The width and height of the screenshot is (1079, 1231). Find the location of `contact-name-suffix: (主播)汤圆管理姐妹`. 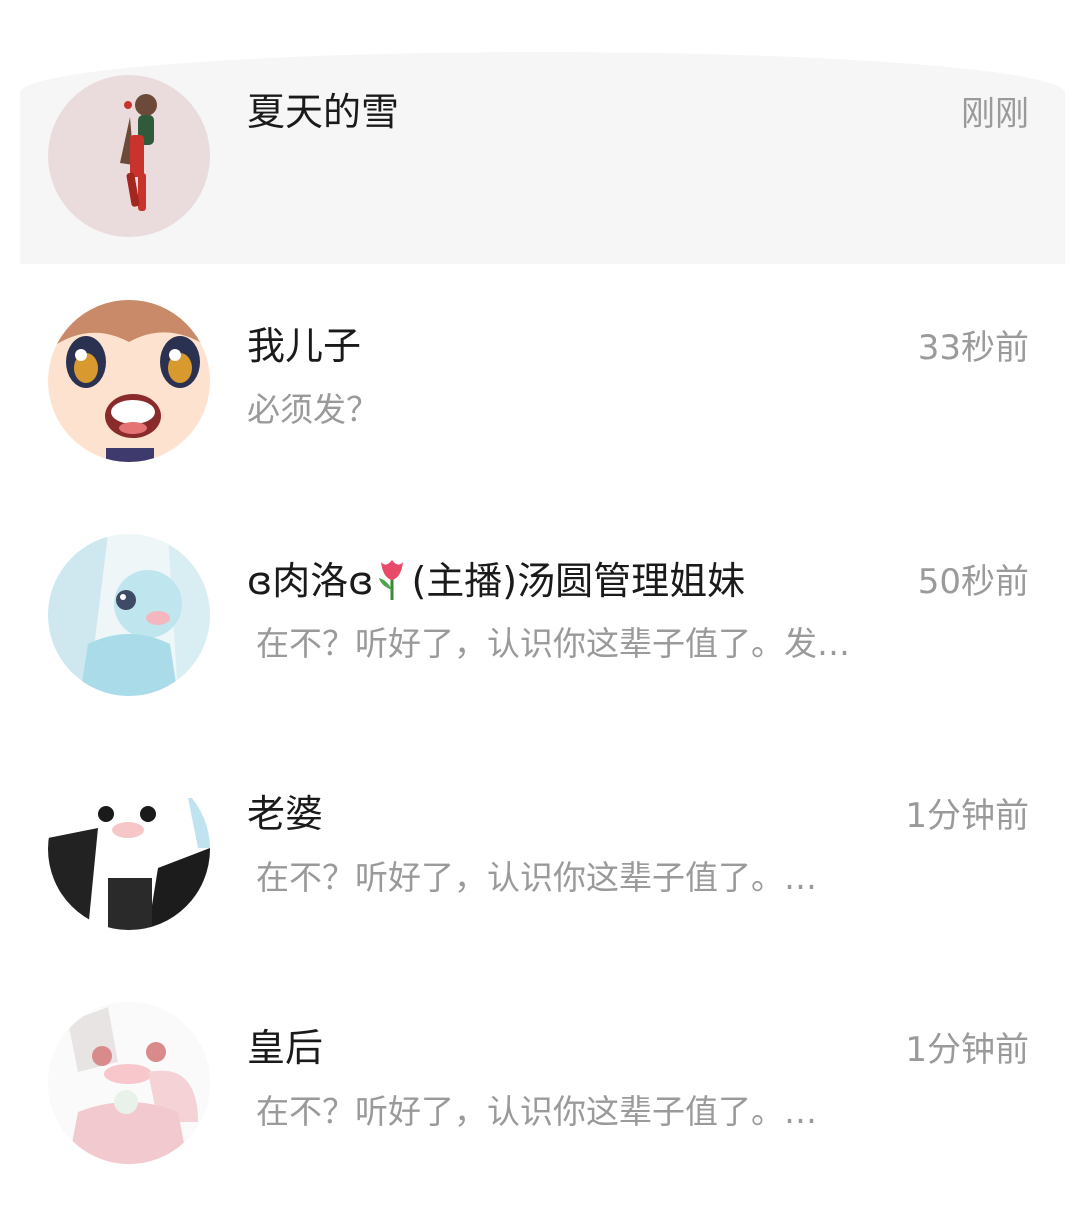

contact-name-suffix: (主播)汤圆管理姐妹 is located at coordinates (578, 581).